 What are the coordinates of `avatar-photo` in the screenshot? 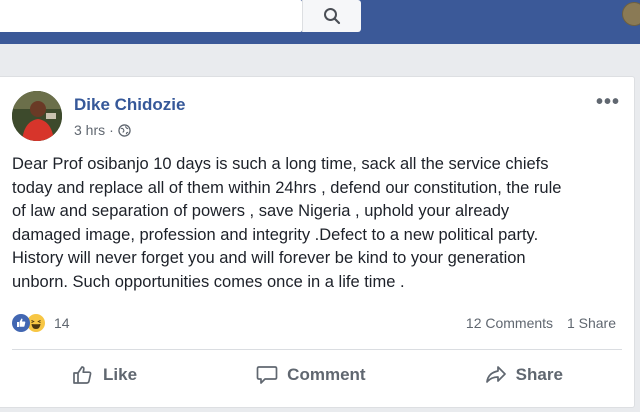 It's located at (37, 116).